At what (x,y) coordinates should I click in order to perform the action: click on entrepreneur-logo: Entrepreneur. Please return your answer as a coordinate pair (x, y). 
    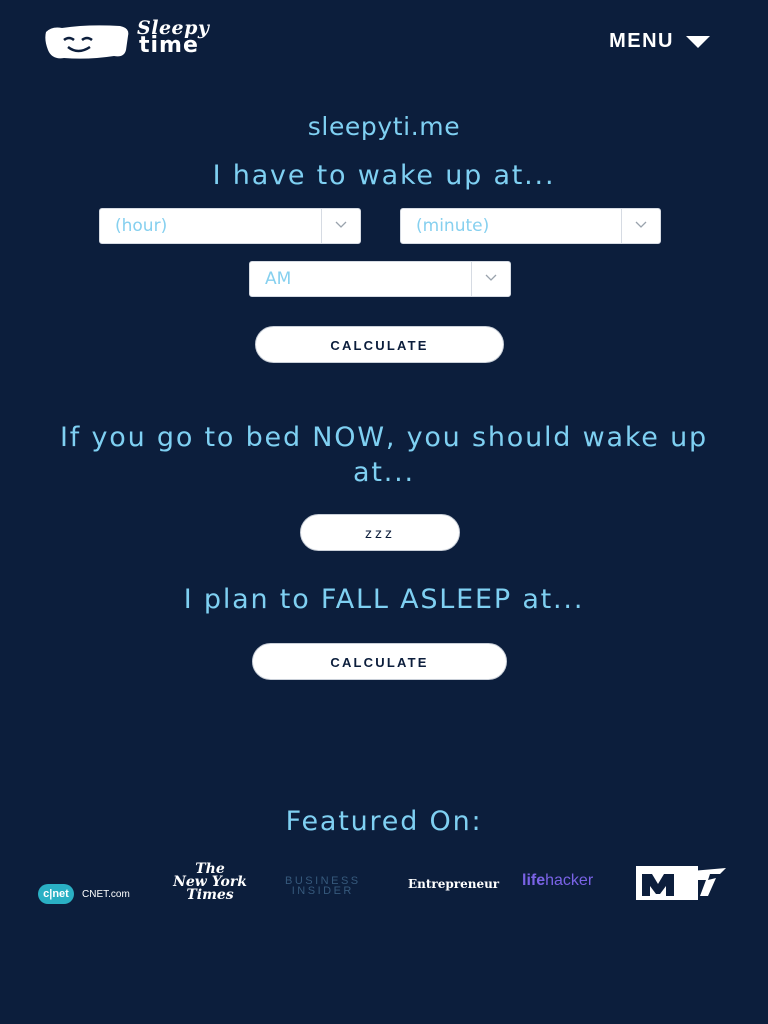
    Looking at the image, I should click on (453, 897).